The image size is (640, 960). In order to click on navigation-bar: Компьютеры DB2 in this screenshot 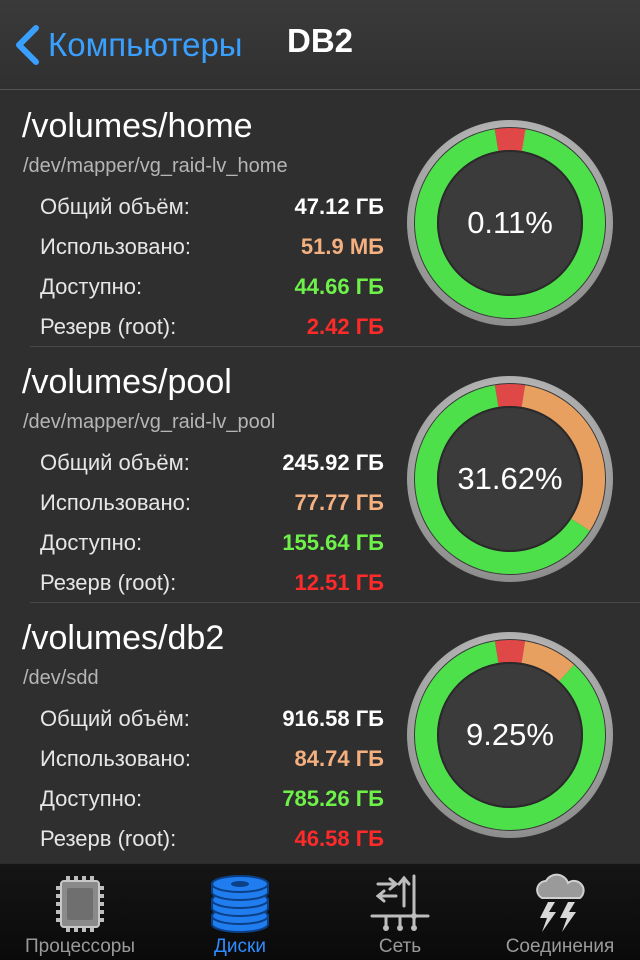, I will do `click(320, 45)`.